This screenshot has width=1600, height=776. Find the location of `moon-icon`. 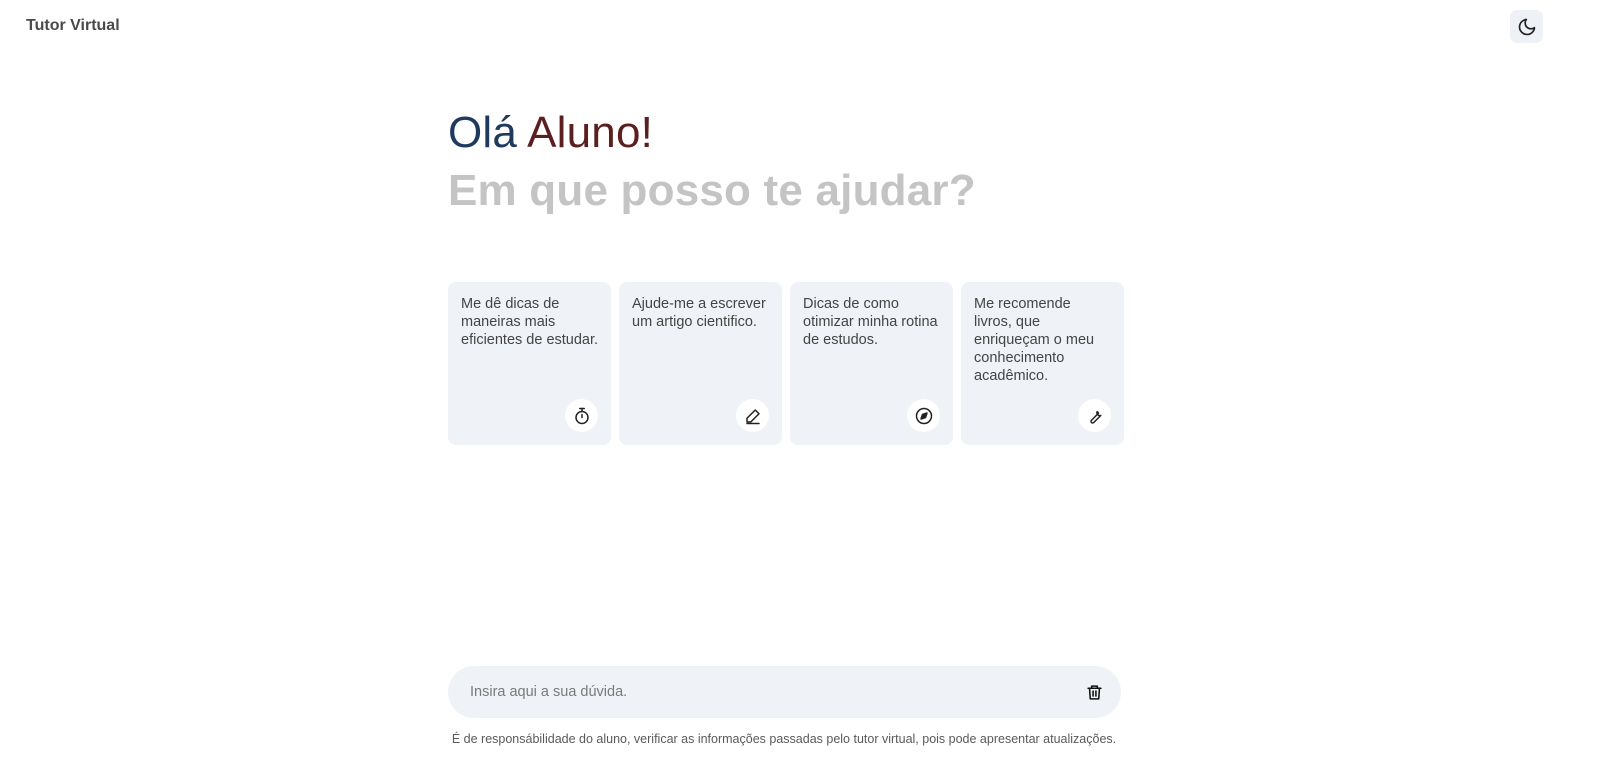

moon-icon is located at coordinates (1527, 27).